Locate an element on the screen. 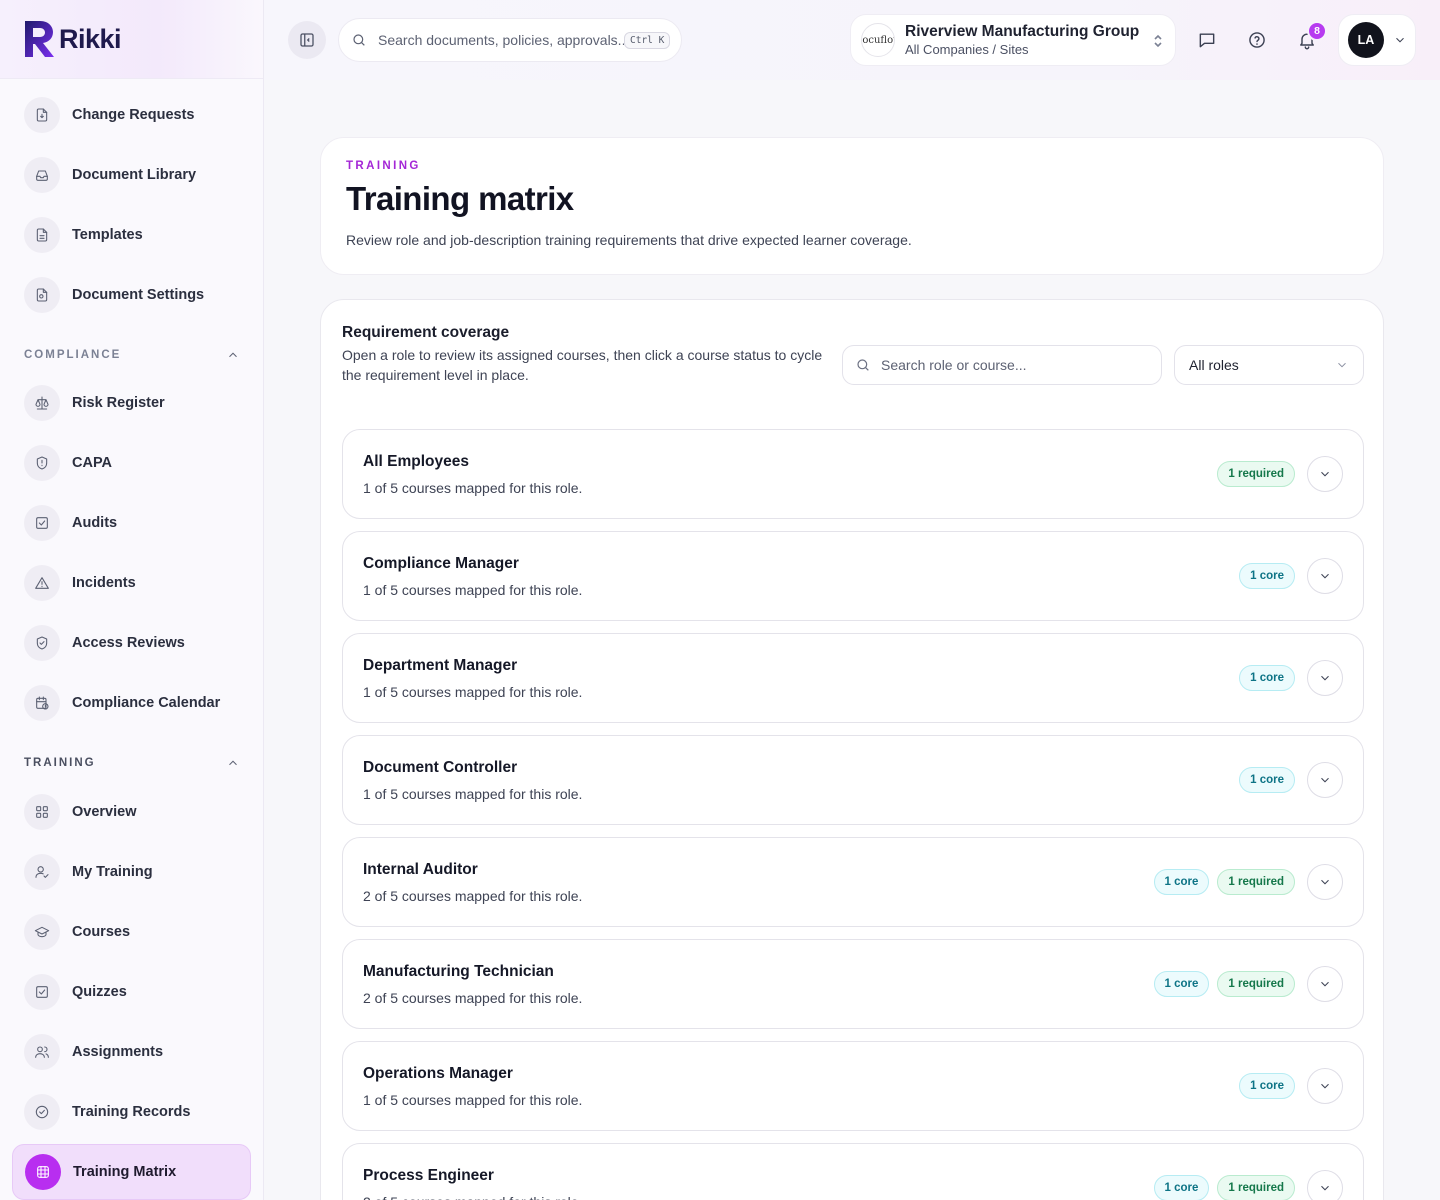 This screenshot has width=1440, height=1200. sidebar-item-document-library: Document Library is located at coordinates (131, 175).